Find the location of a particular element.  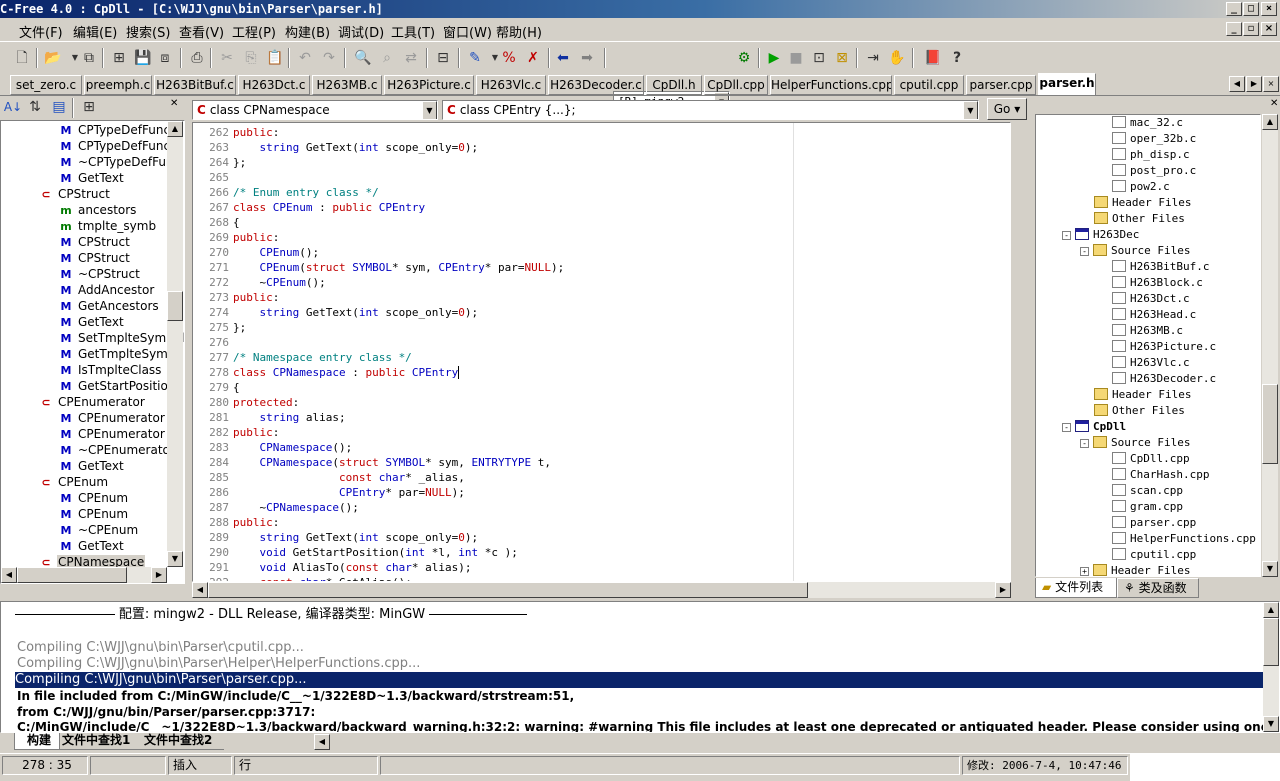

doc-close-button: × is located at coordinates (1269, 29).